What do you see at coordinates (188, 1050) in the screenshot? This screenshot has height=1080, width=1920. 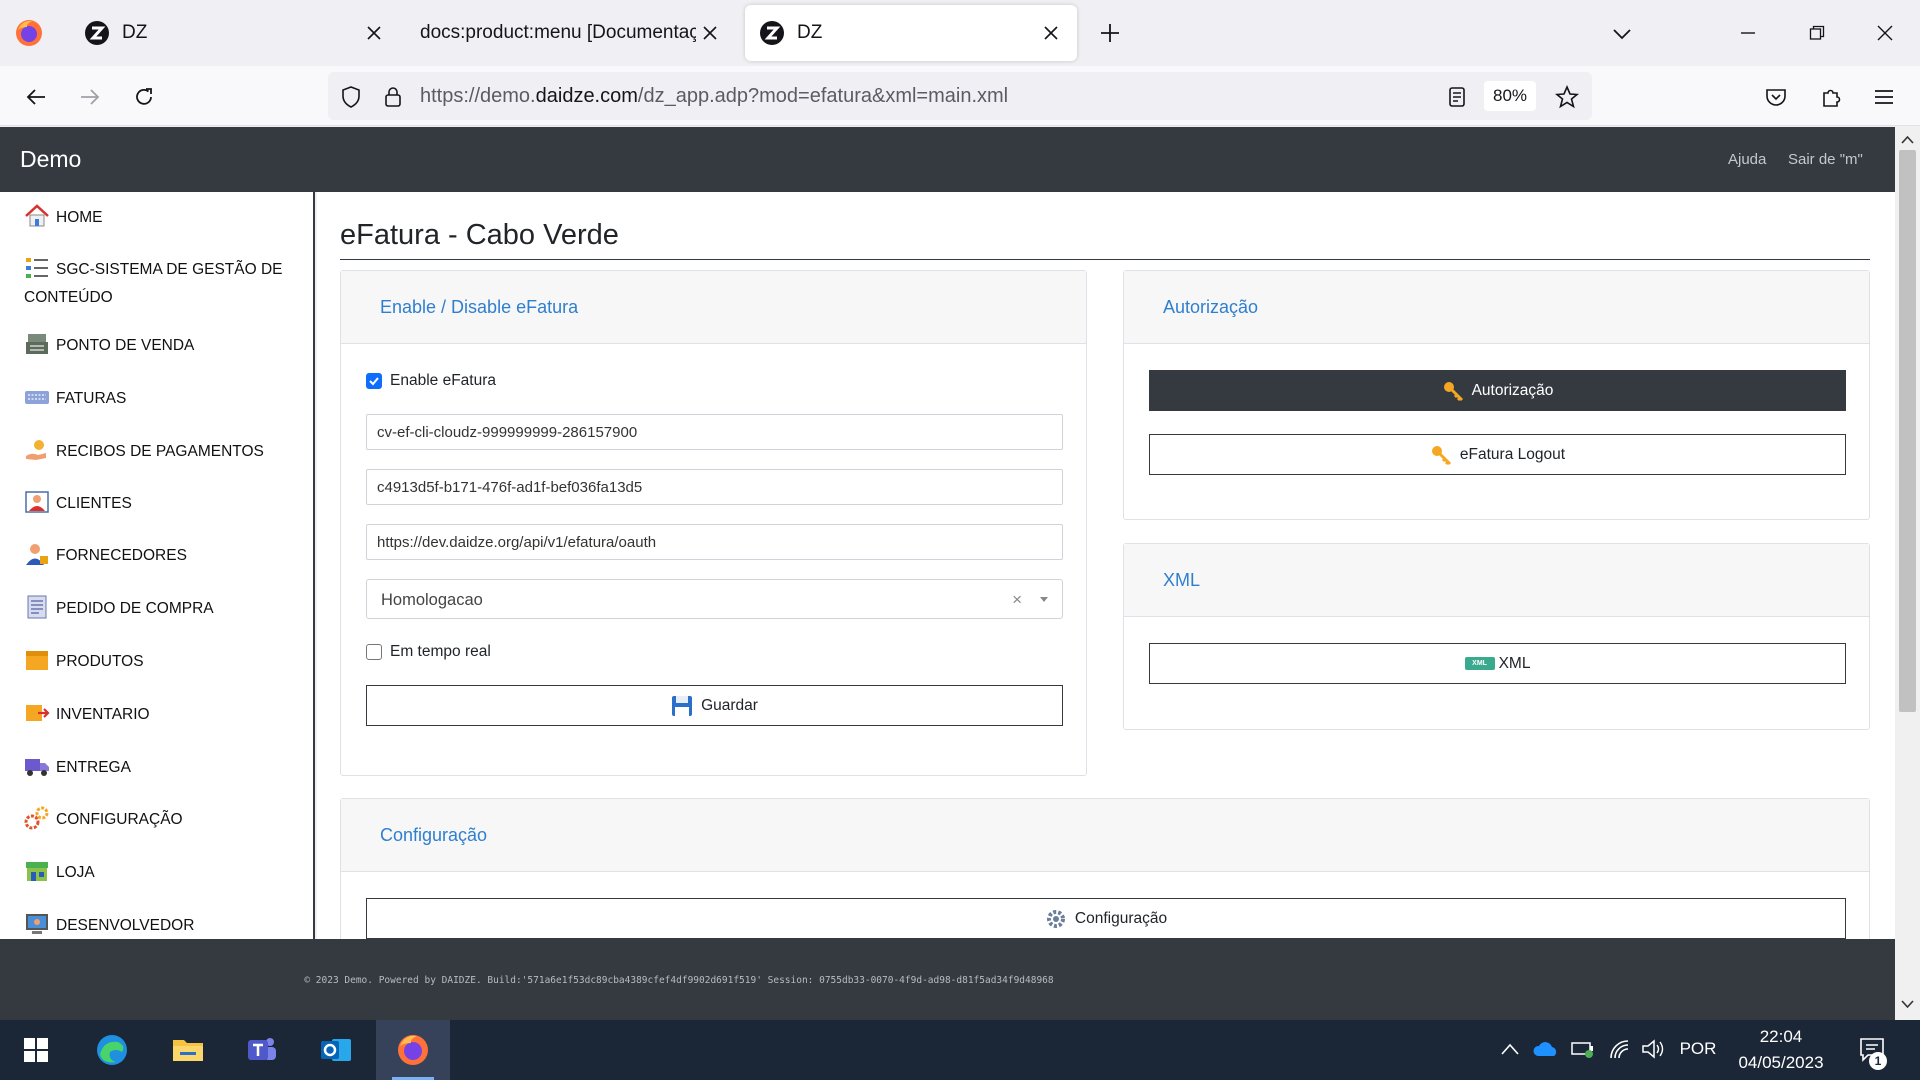 I see `file-explorer-icon` at bounding box center [188, 1050].